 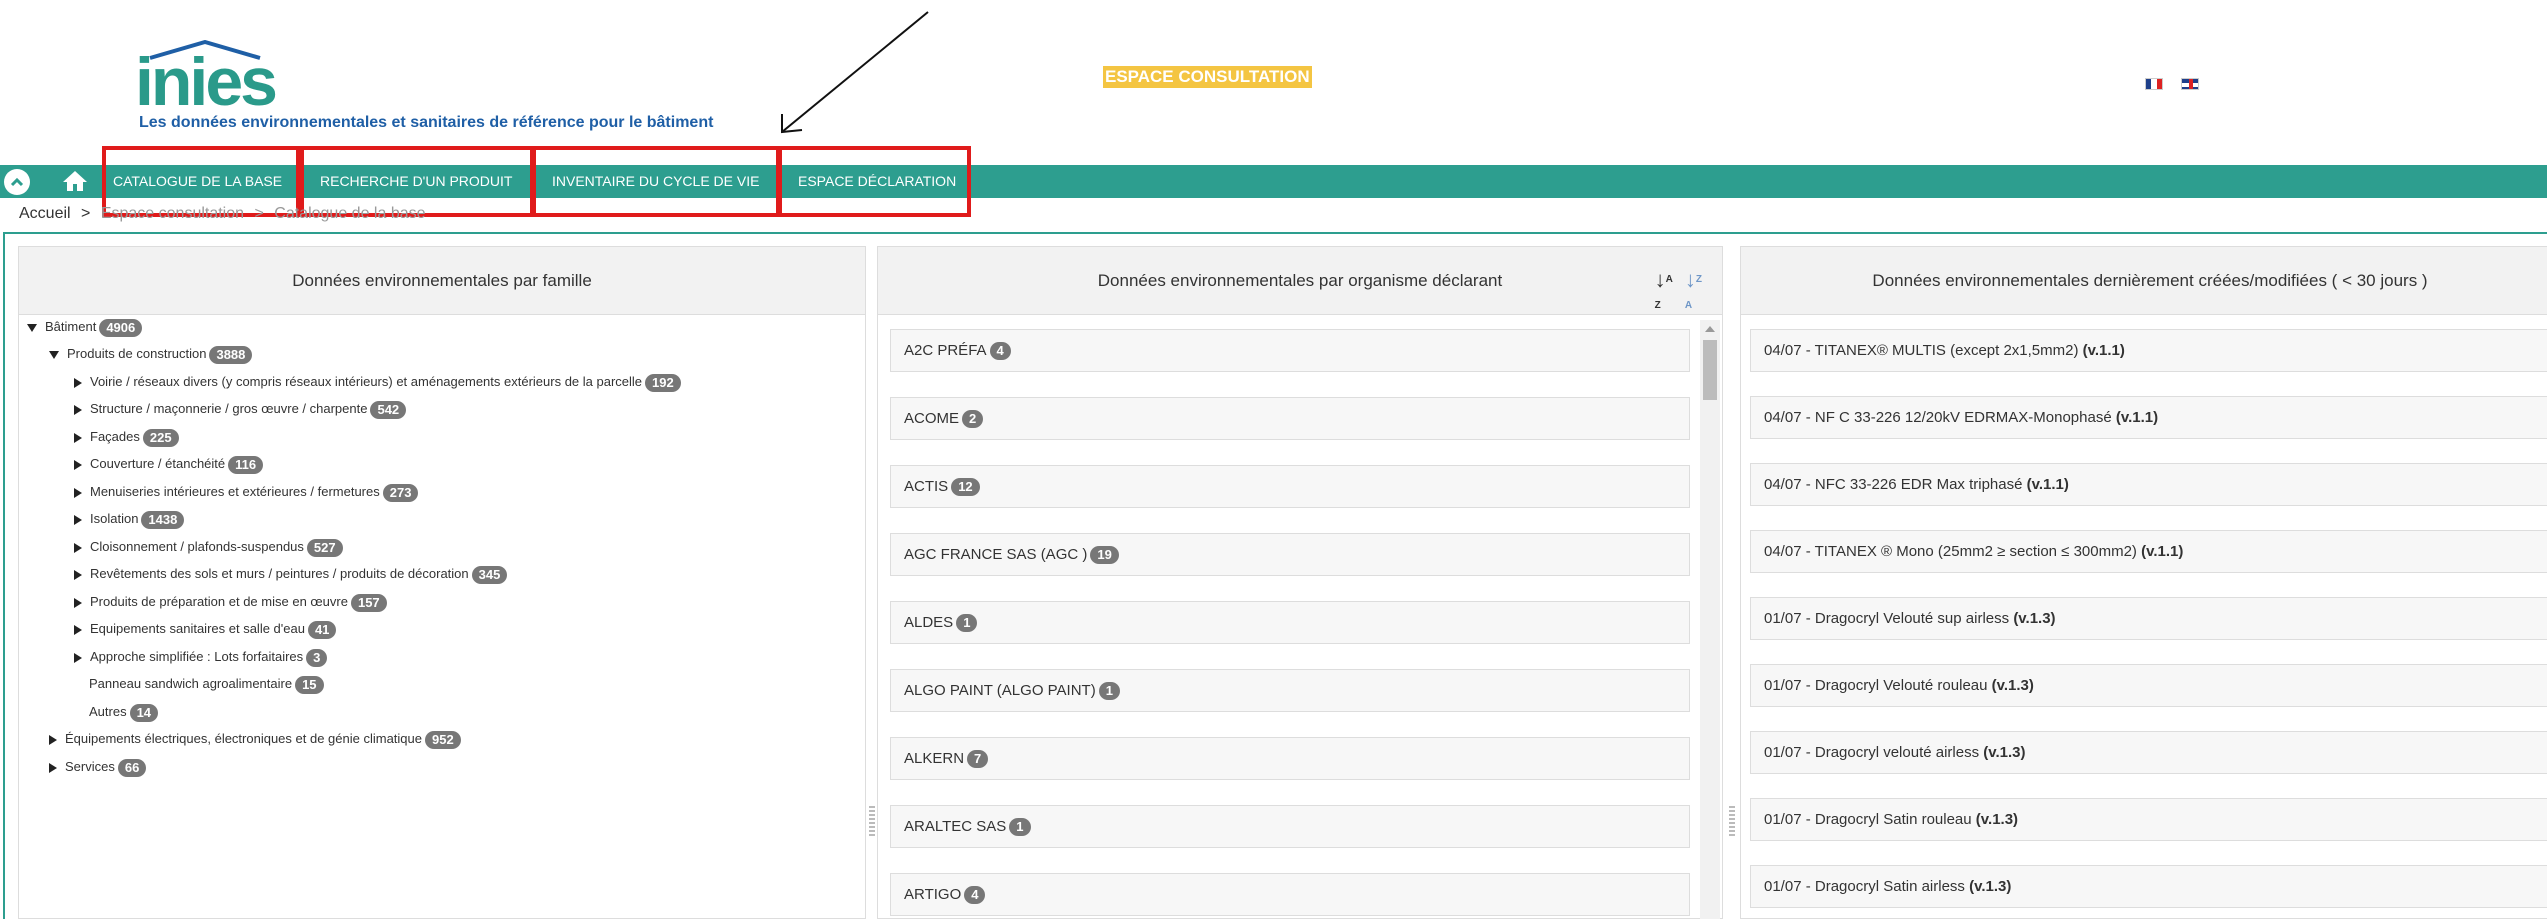 I want to click on scroll-up-arrow-icon, so click(x=1710, y=329).